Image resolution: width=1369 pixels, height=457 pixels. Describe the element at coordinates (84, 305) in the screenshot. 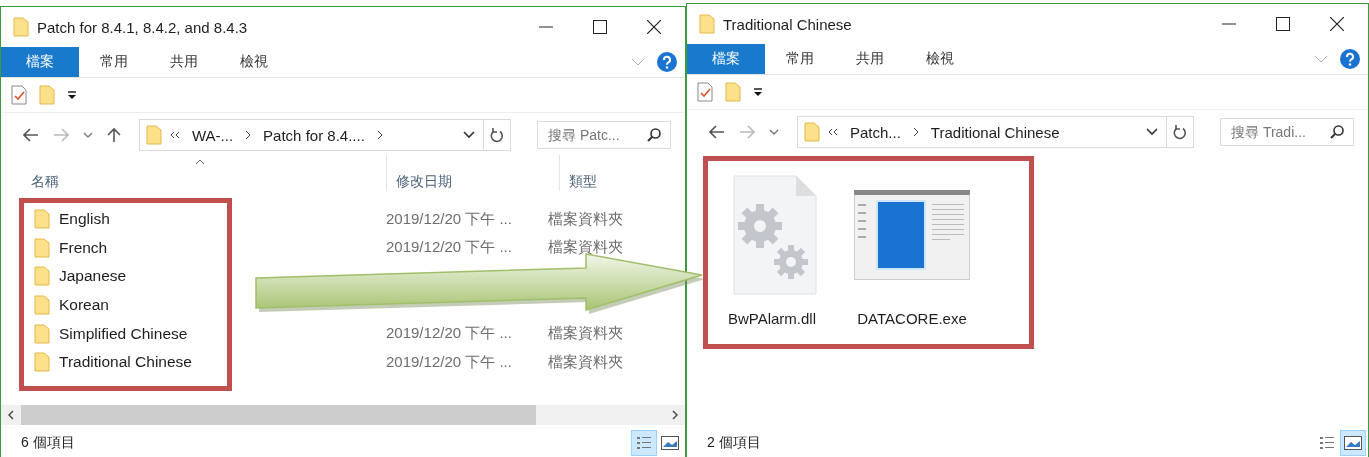

I see `folder-name: Korean` at that location.